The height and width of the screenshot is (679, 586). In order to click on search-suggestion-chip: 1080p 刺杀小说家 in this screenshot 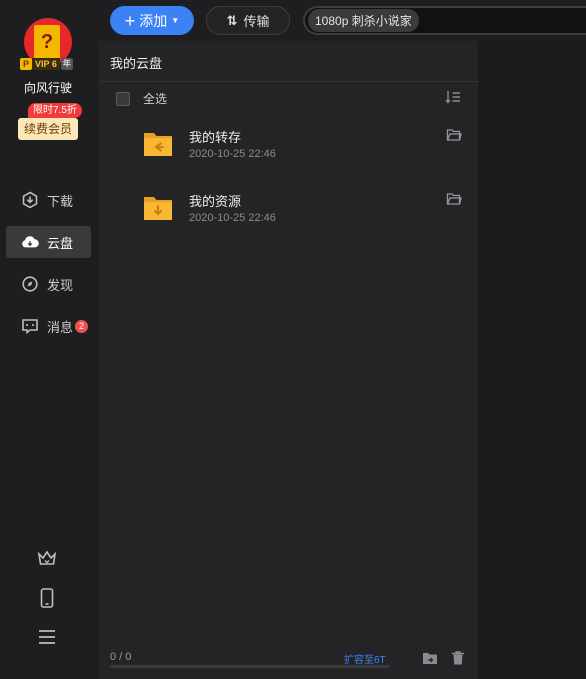, I will do `click(363, 20)`.